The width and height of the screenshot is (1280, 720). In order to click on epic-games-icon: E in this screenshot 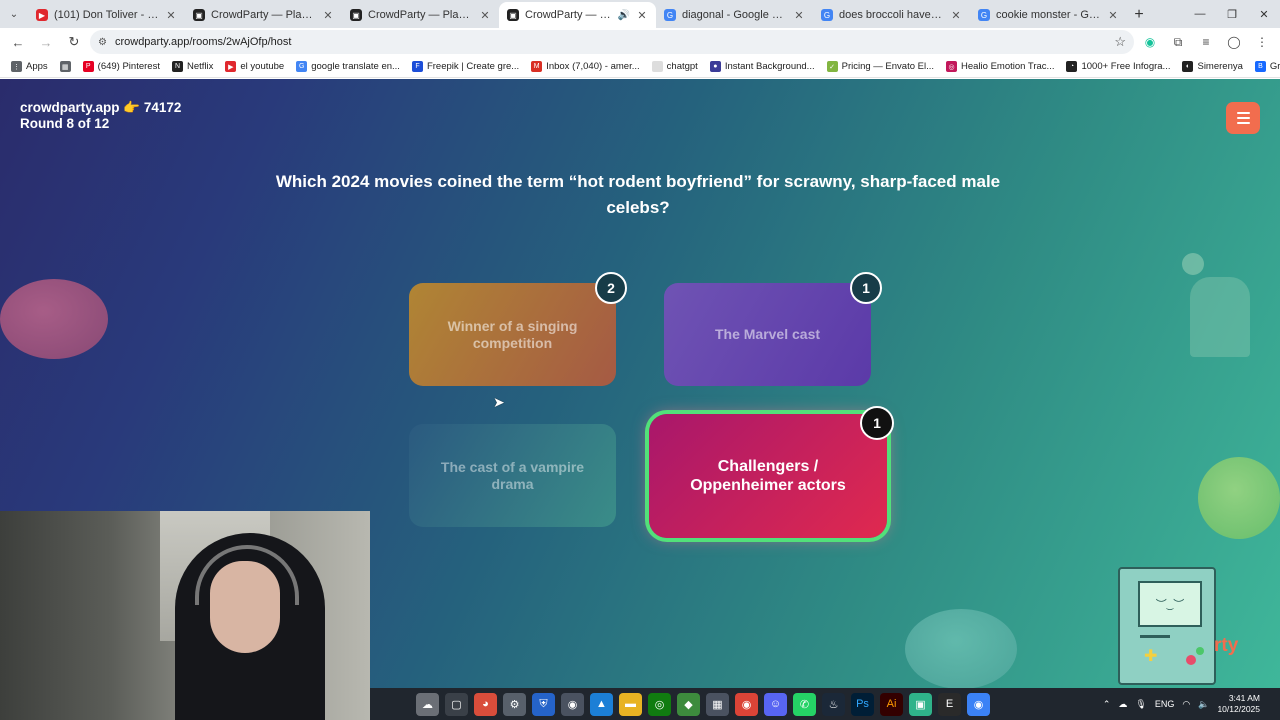, I will do `click(949, 704)`.